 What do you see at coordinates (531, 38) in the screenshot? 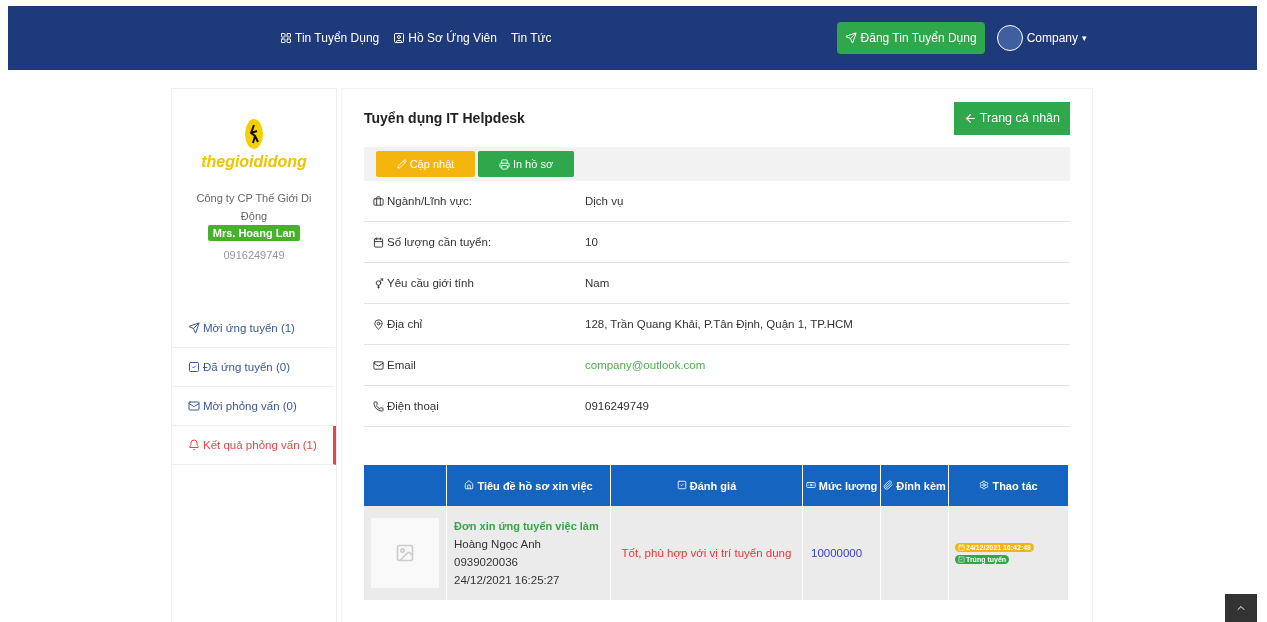
I see `nav-link: Tin Tức` at bounding box center [531, 38].